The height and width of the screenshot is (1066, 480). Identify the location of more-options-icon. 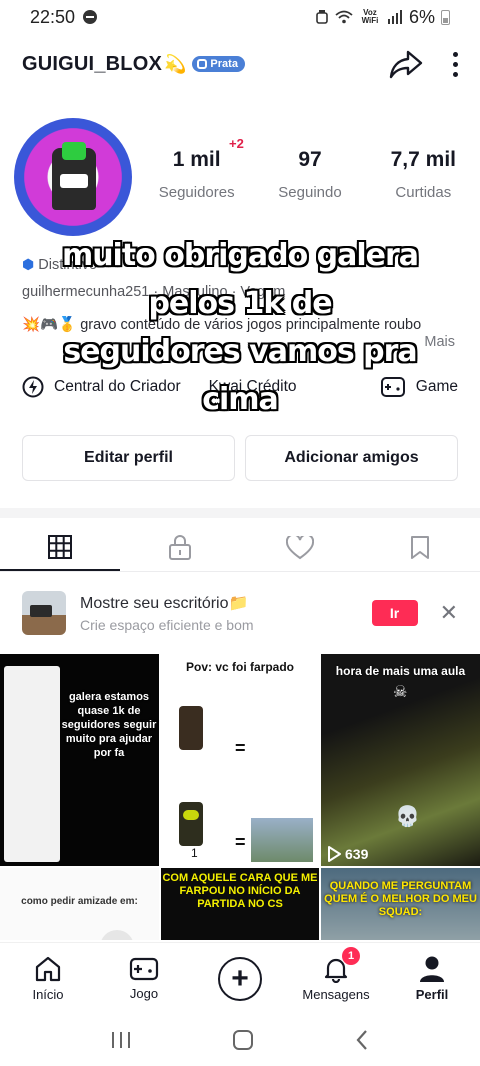
(455, 64).